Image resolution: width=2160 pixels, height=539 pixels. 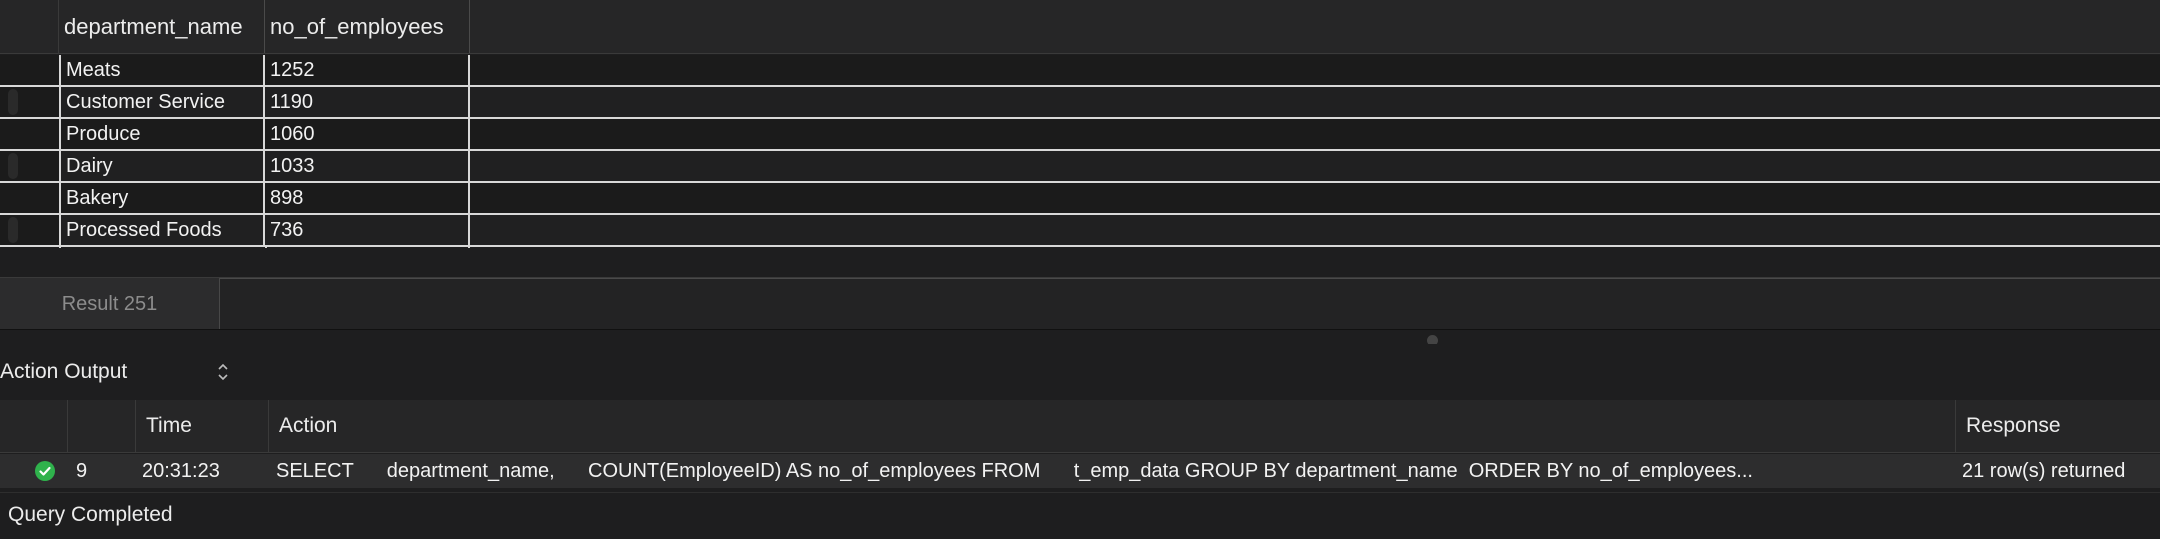 I want to click on cell-no-of-employees: 736, so click(x=367, y=230).